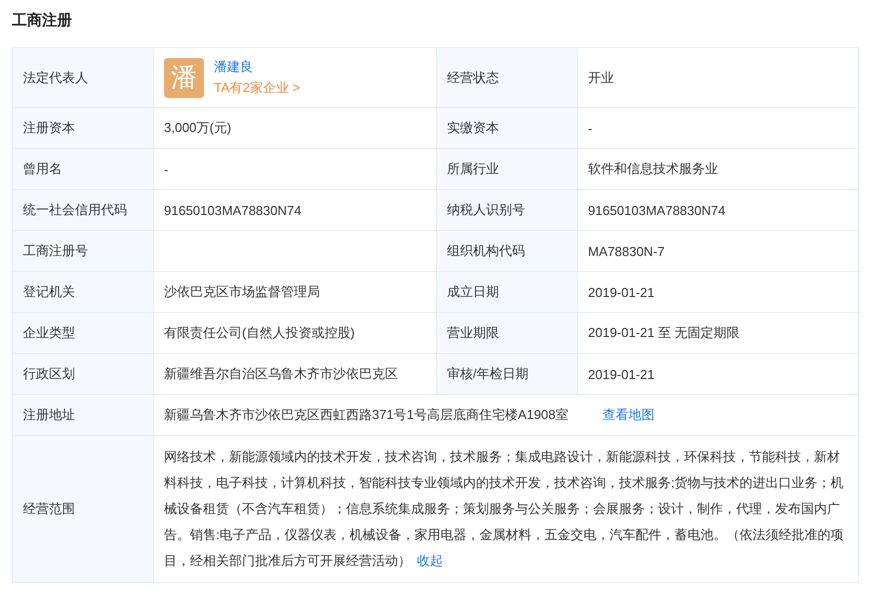  What do you see at coordinates (507, 169) in the screenshot?
I see `label-cell: 所属行业` at bounding box center [507, 169].